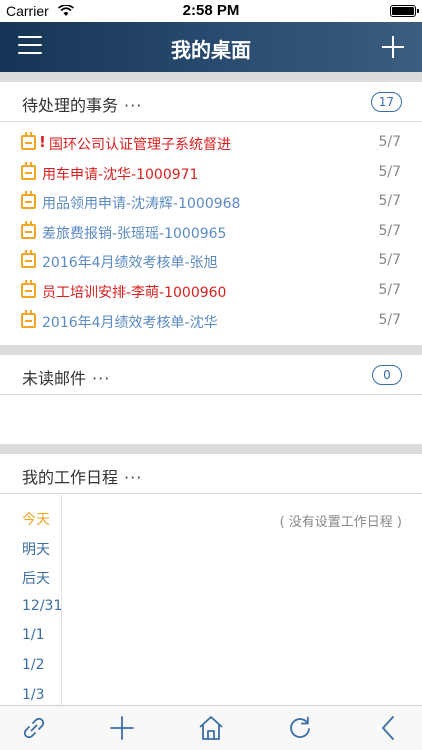 This screenshot has width=422, height=750. I want to click on home-icon, so click(211, 728).